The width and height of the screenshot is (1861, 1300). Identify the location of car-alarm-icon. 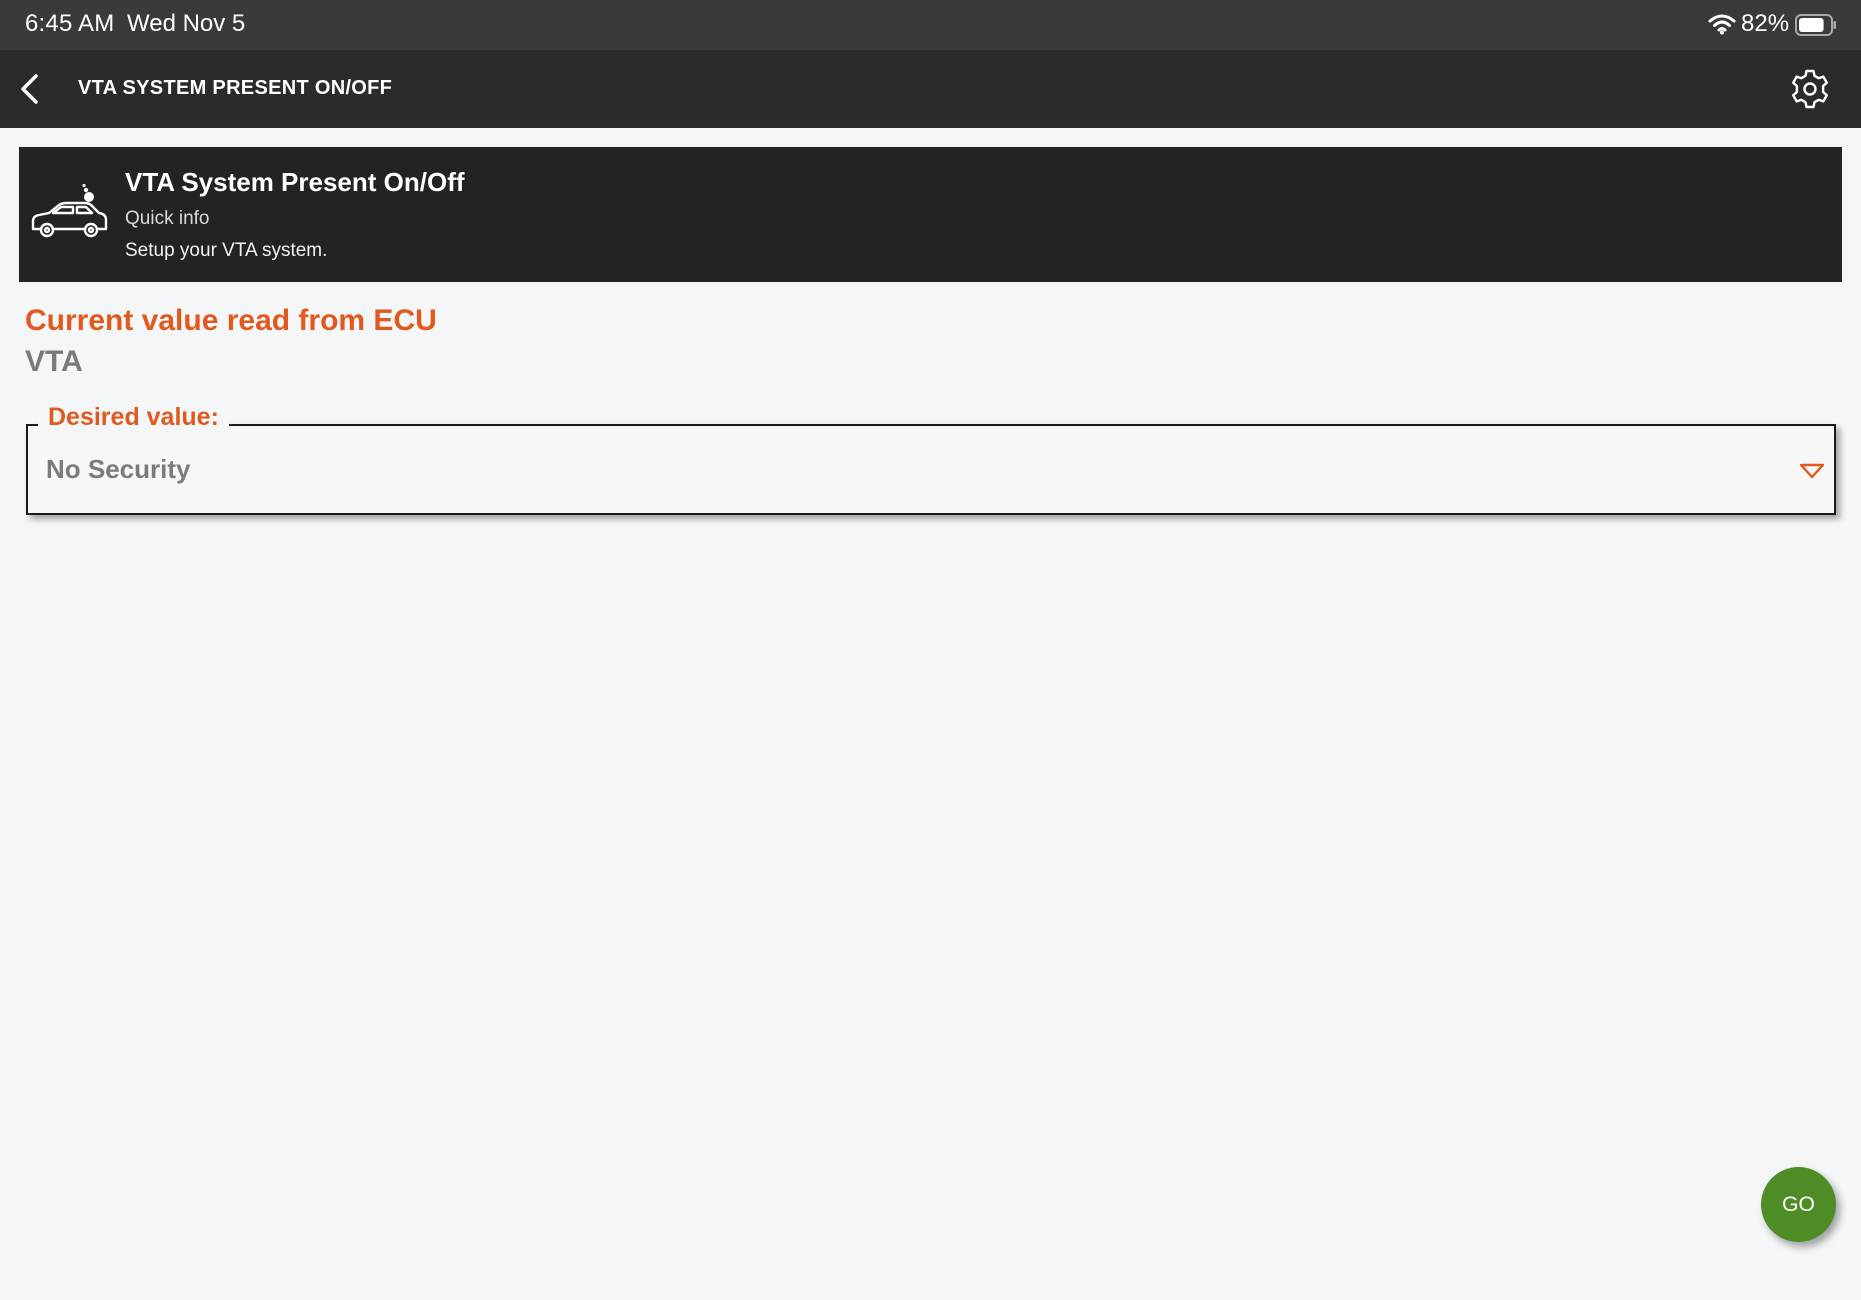
(69, 210).